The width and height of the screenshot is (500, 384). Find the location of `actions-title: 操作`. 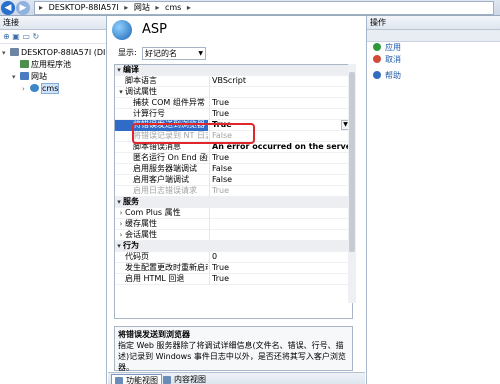

actions-title: 操作 is located at coordinates (433, 23).